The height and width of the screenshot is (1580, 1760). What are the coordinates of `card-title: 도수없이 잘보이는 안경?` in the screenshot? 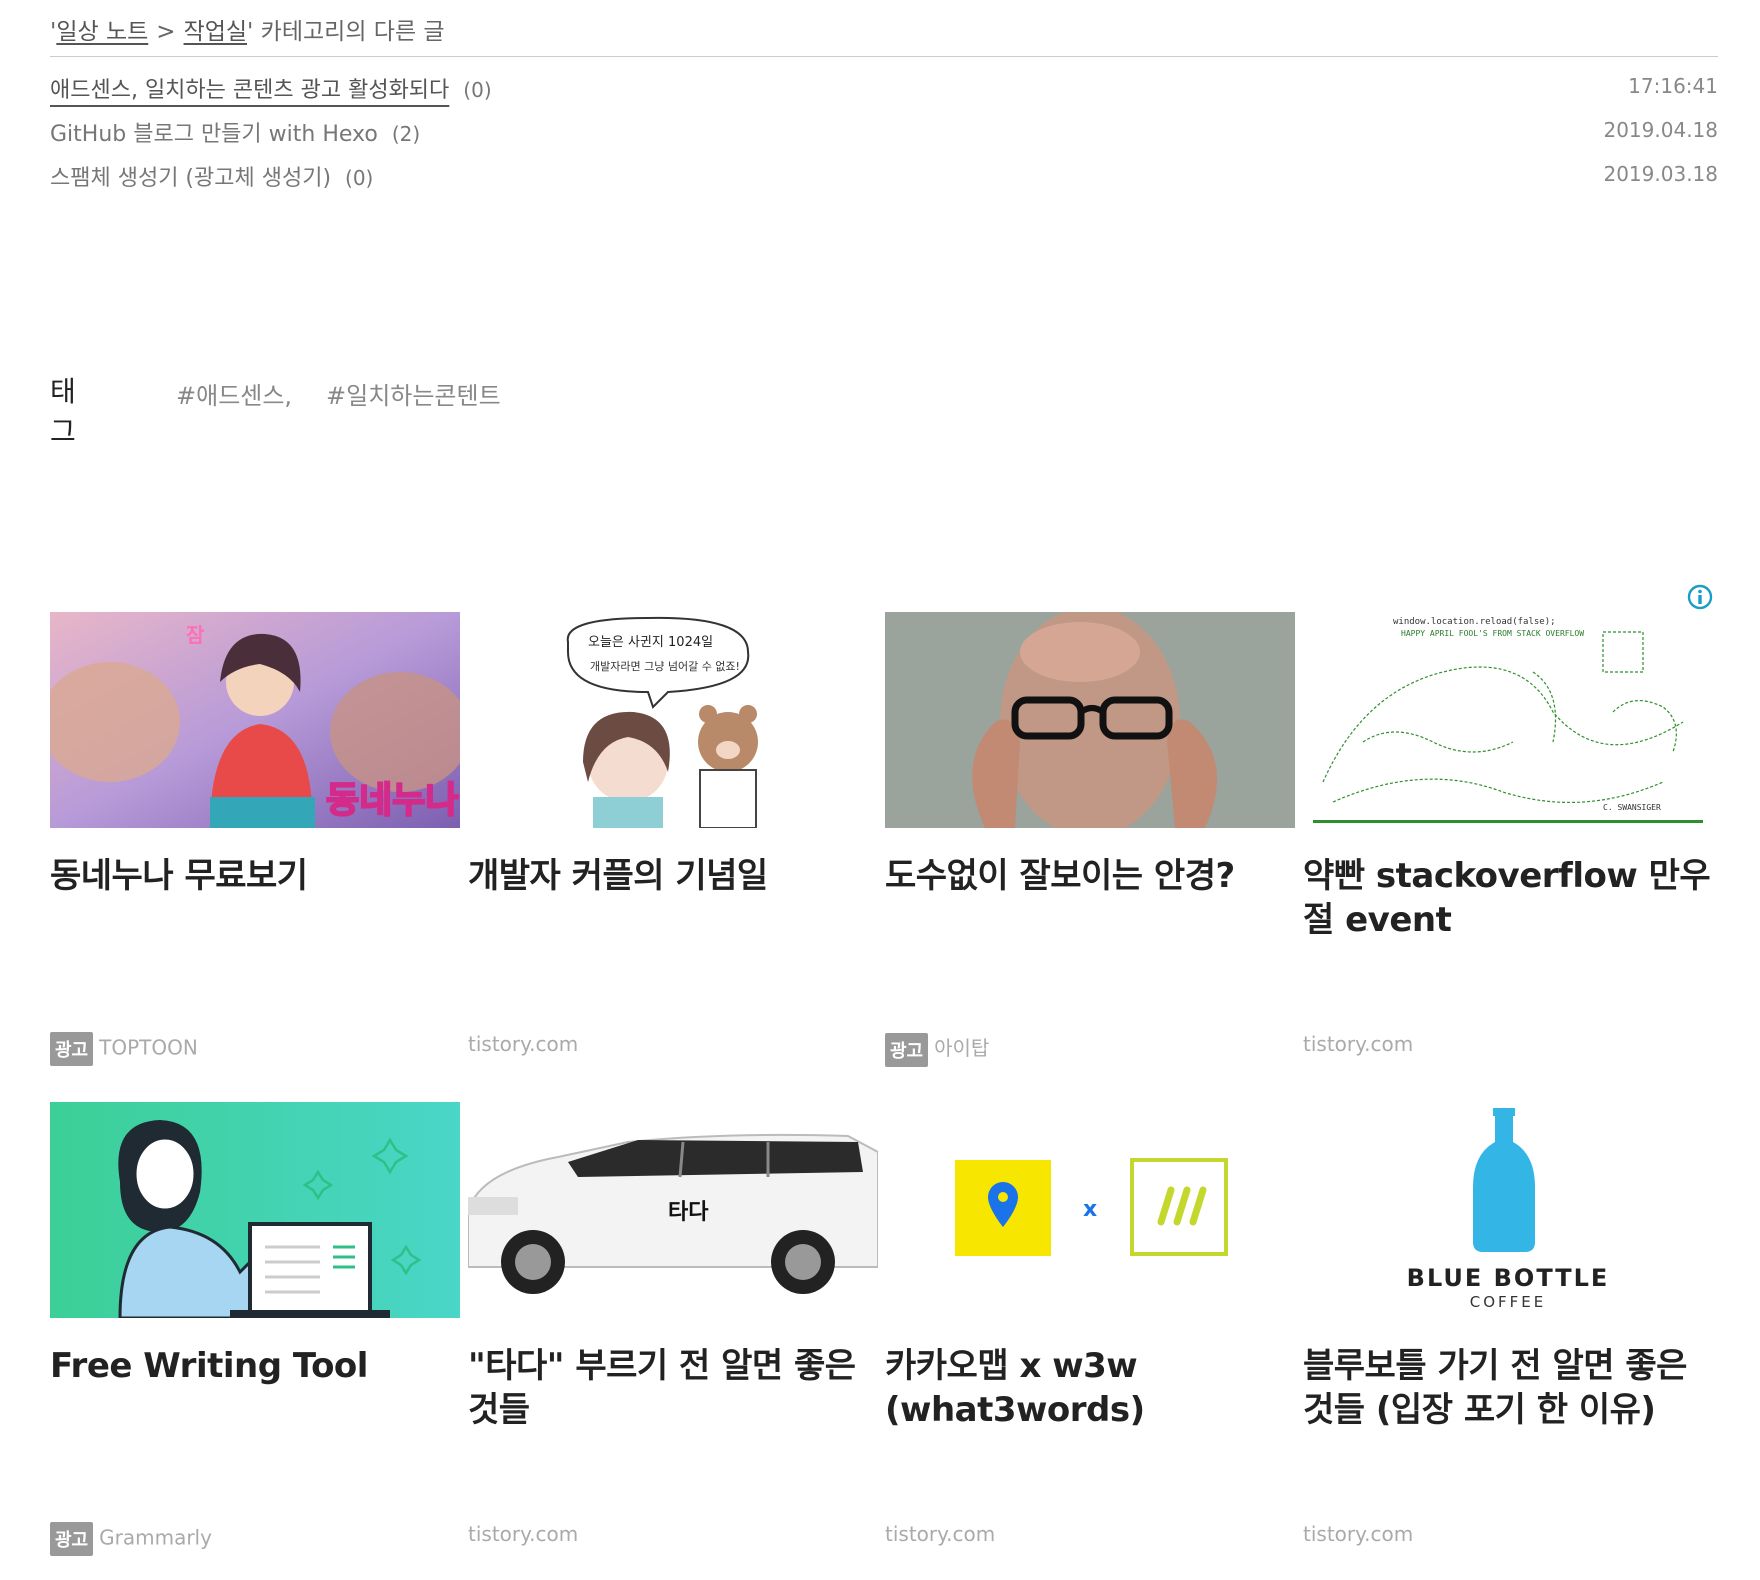 It's located at (1090, 876).